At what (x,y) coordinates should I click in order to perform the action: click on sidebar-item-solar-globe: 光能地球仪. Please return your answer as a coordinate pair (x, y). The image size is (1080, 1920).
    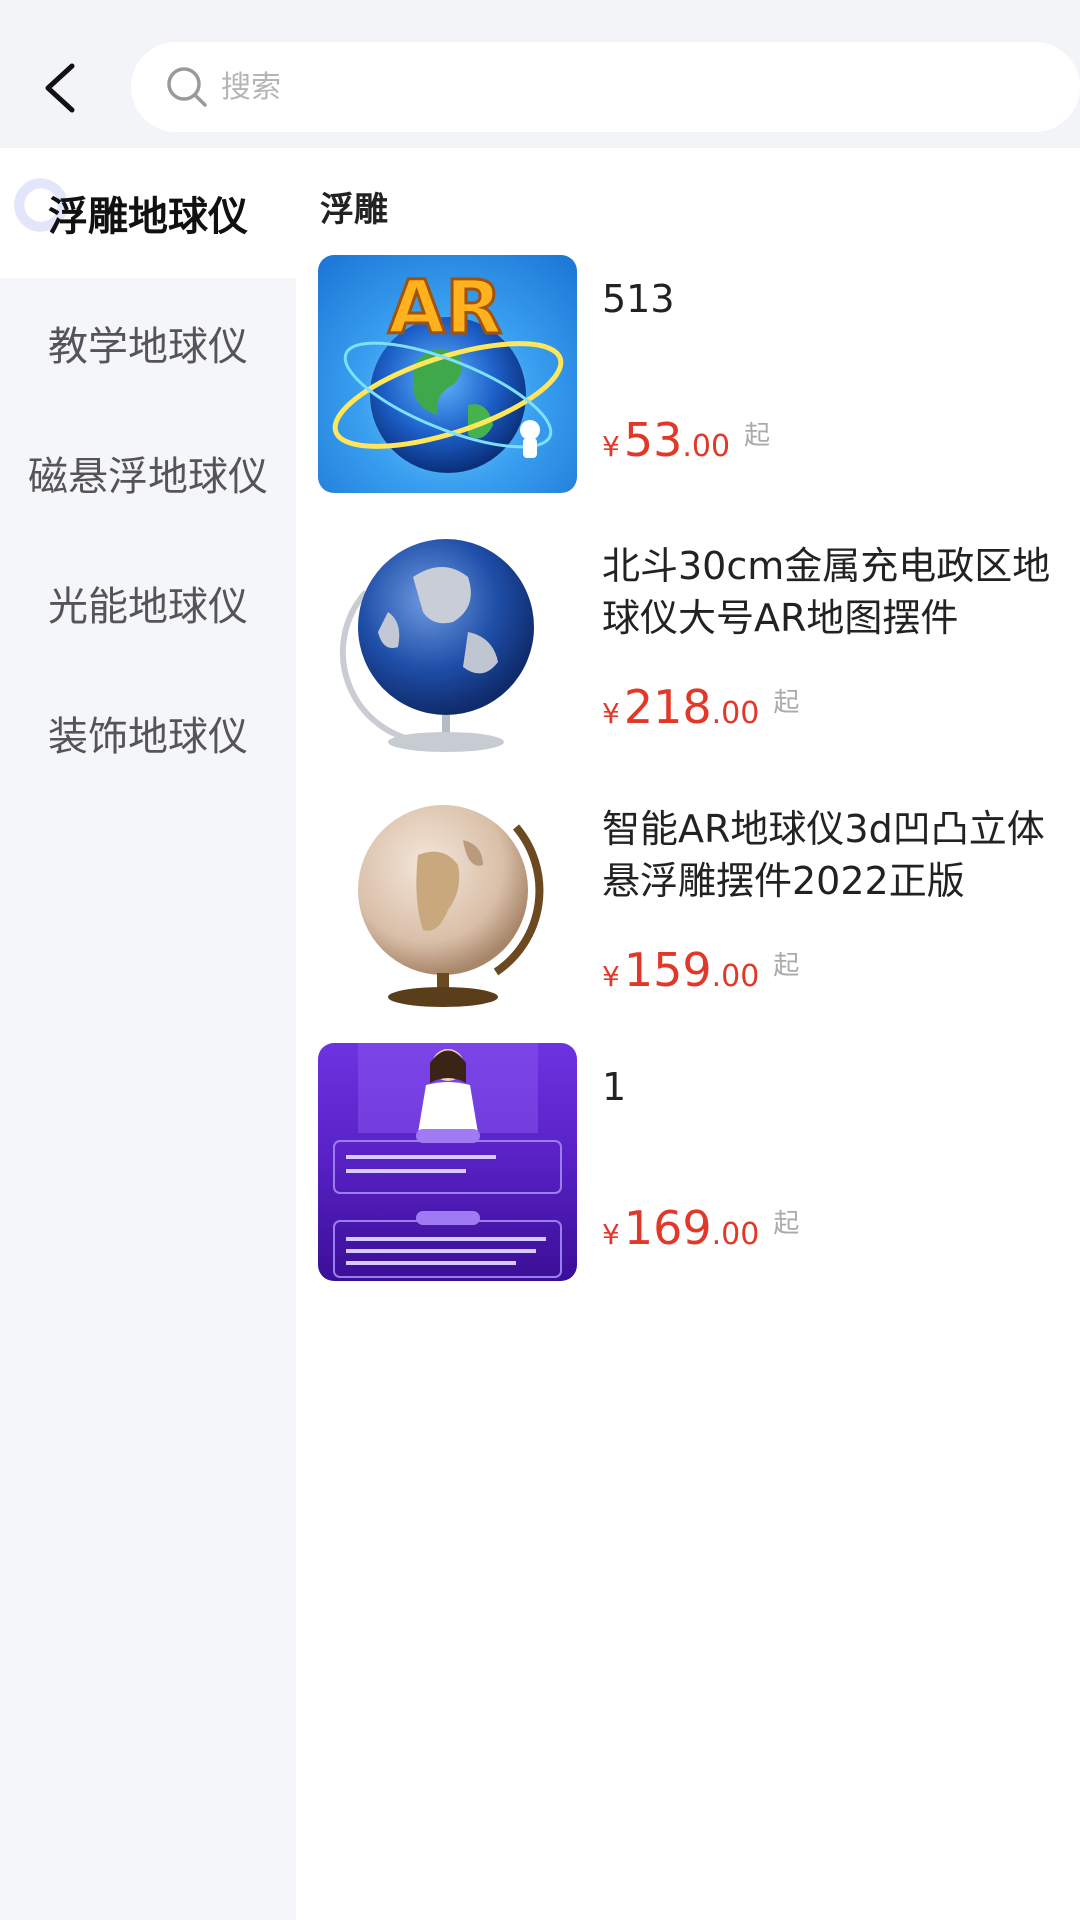
    Looking at the image, I should click on (148, 603).